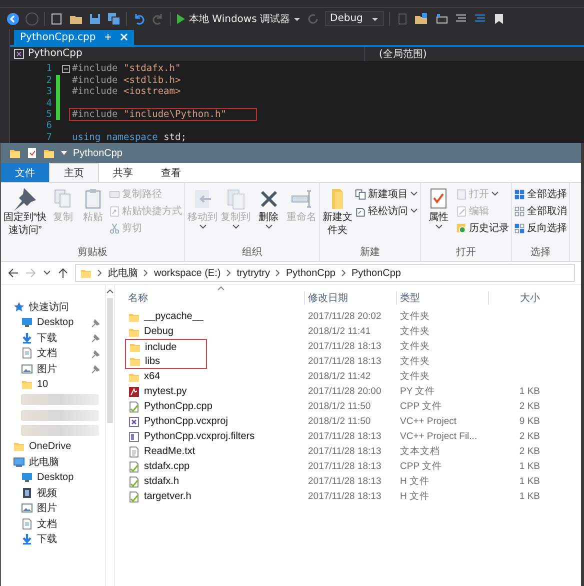 The image size is (584, 586). What do you see at coordinates (162, 466) in the screenshot?
I see `file-name: stdafx.cpp` at bounding box center [162, 466].